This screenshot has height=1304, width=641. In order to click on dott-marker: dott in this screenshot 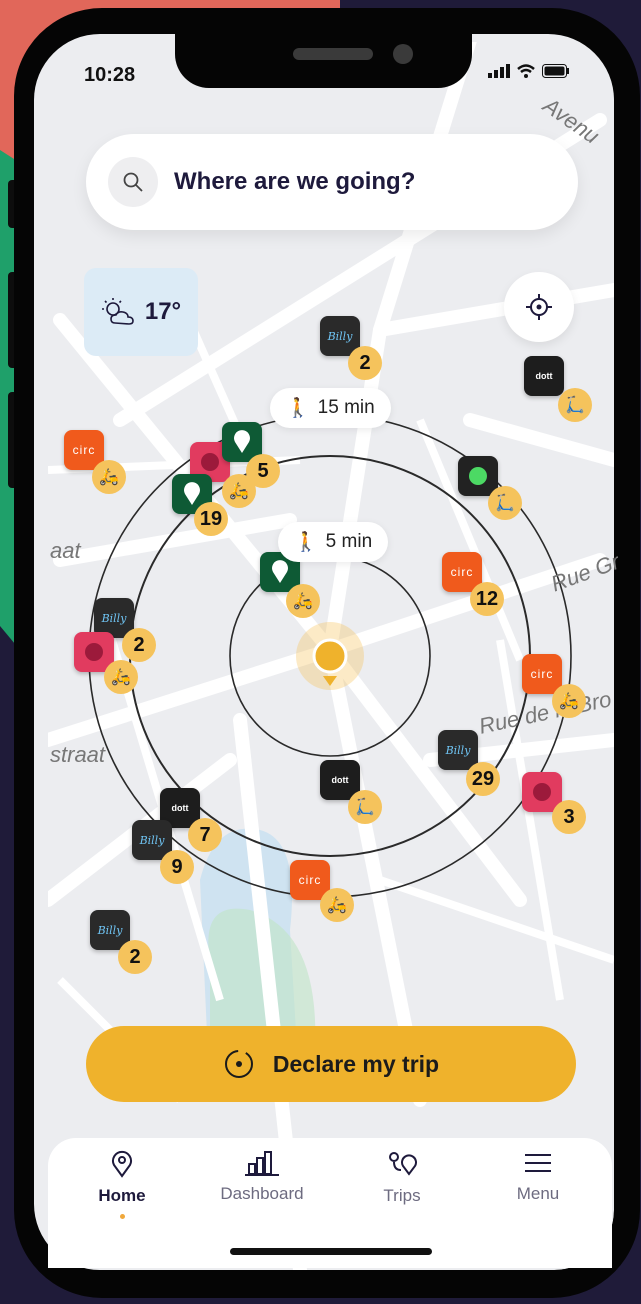, I will do `click(544, 376)`.